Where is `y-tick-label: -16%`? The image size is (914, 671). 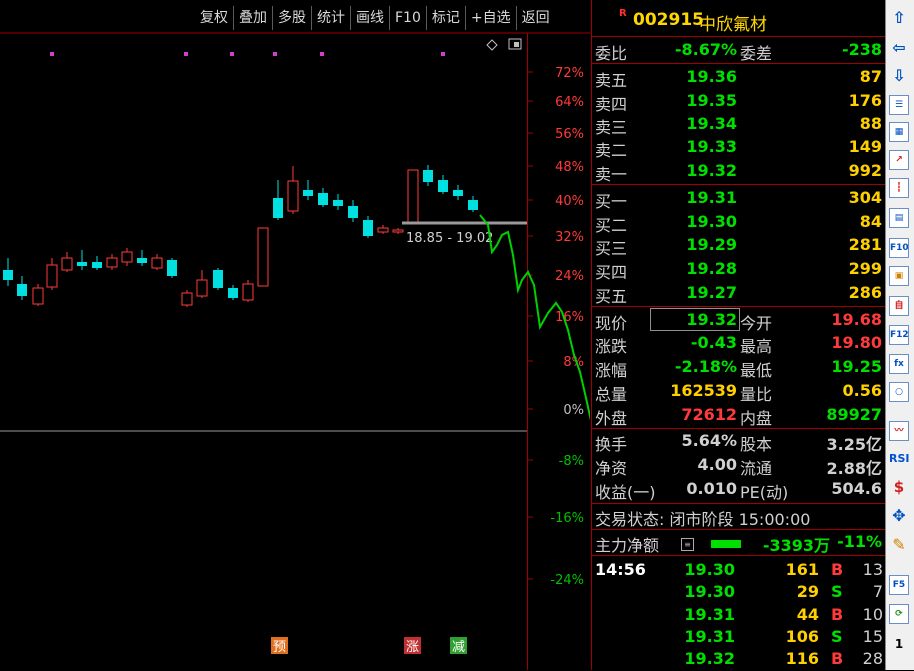
y-tick-label: -16% is located at coordinates (567, 518).